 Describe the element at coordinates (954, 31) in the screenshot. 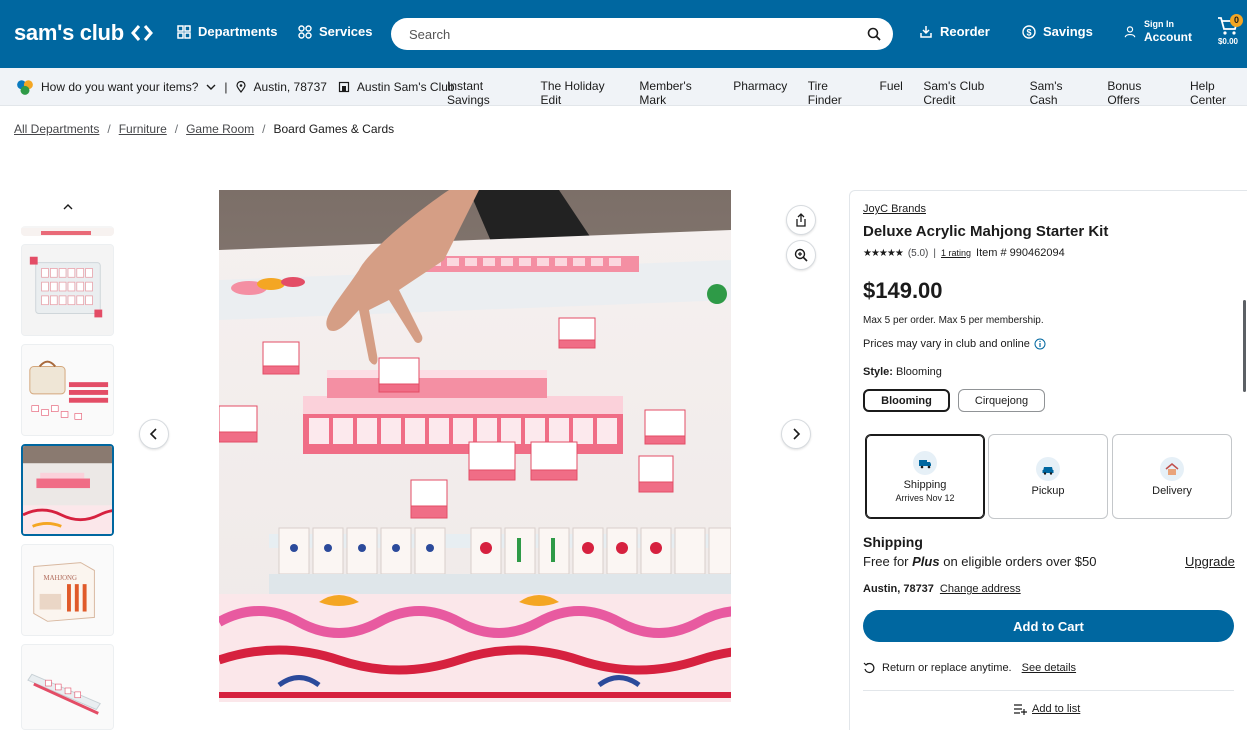

I see `reorder-button: Reorder` at that location.